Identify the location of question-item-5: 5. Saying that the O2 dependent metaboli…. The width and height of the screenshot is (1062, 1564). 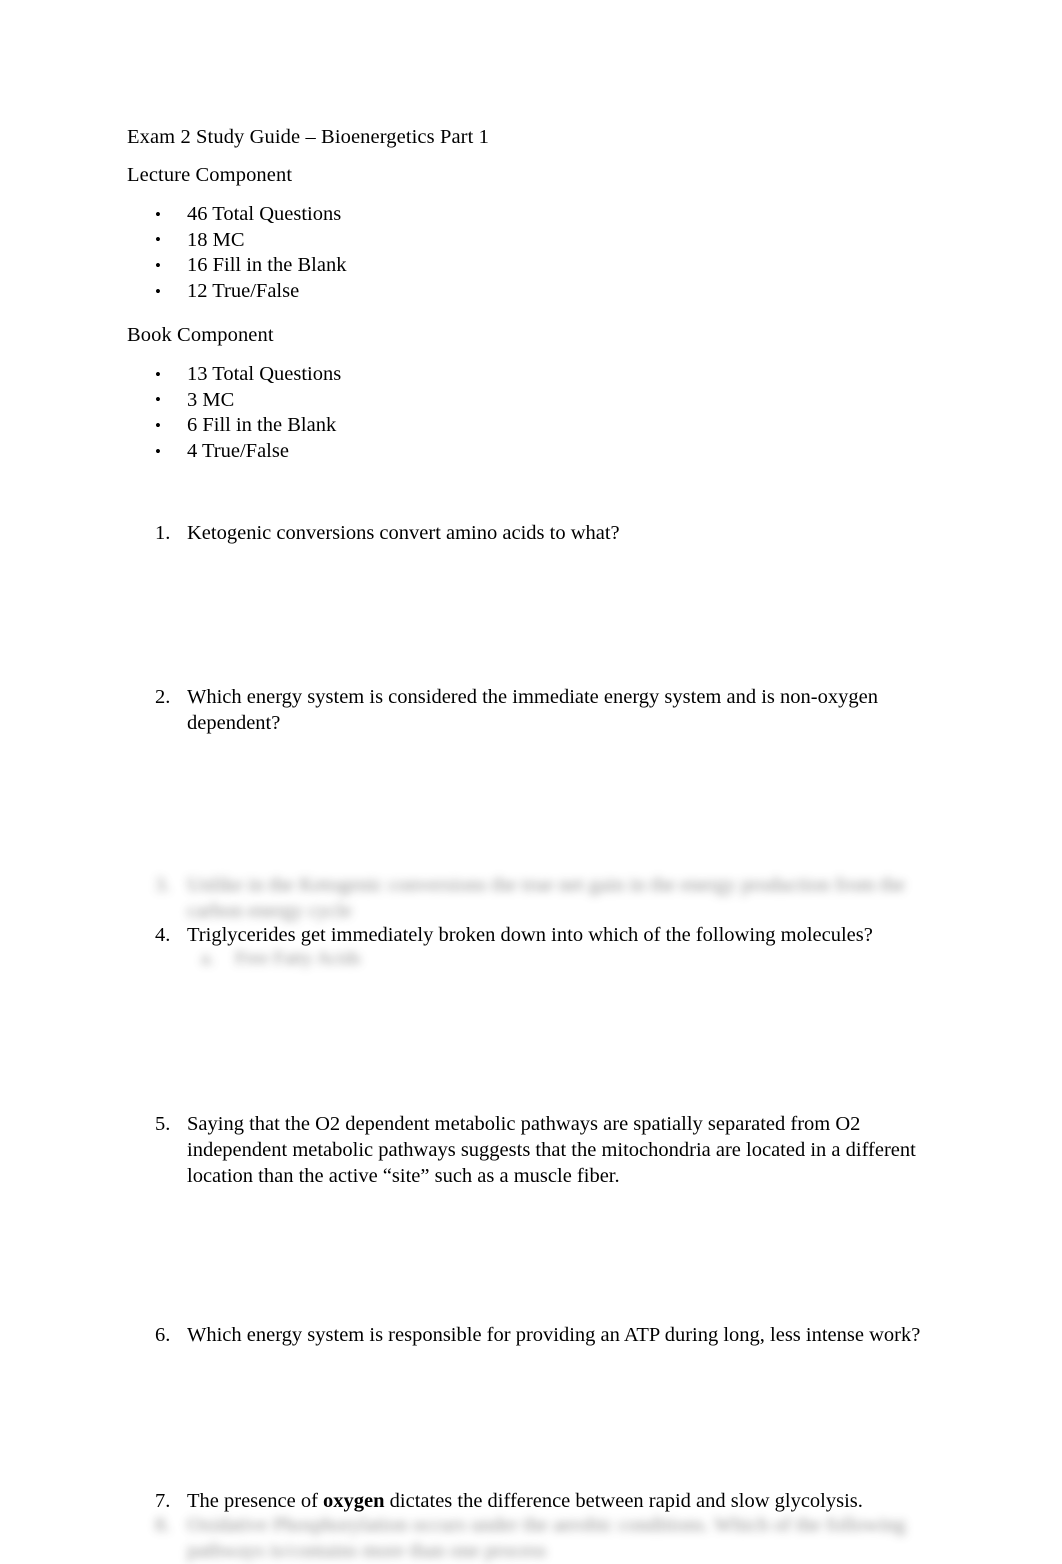
(532, 1150).